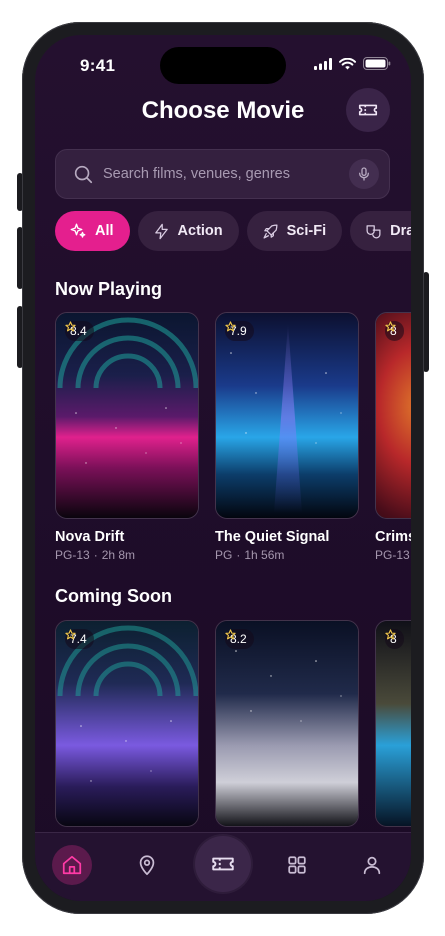 This screenshot has width=445, height=936. I want to click on movie-card: 8.2, so click(287, 723).